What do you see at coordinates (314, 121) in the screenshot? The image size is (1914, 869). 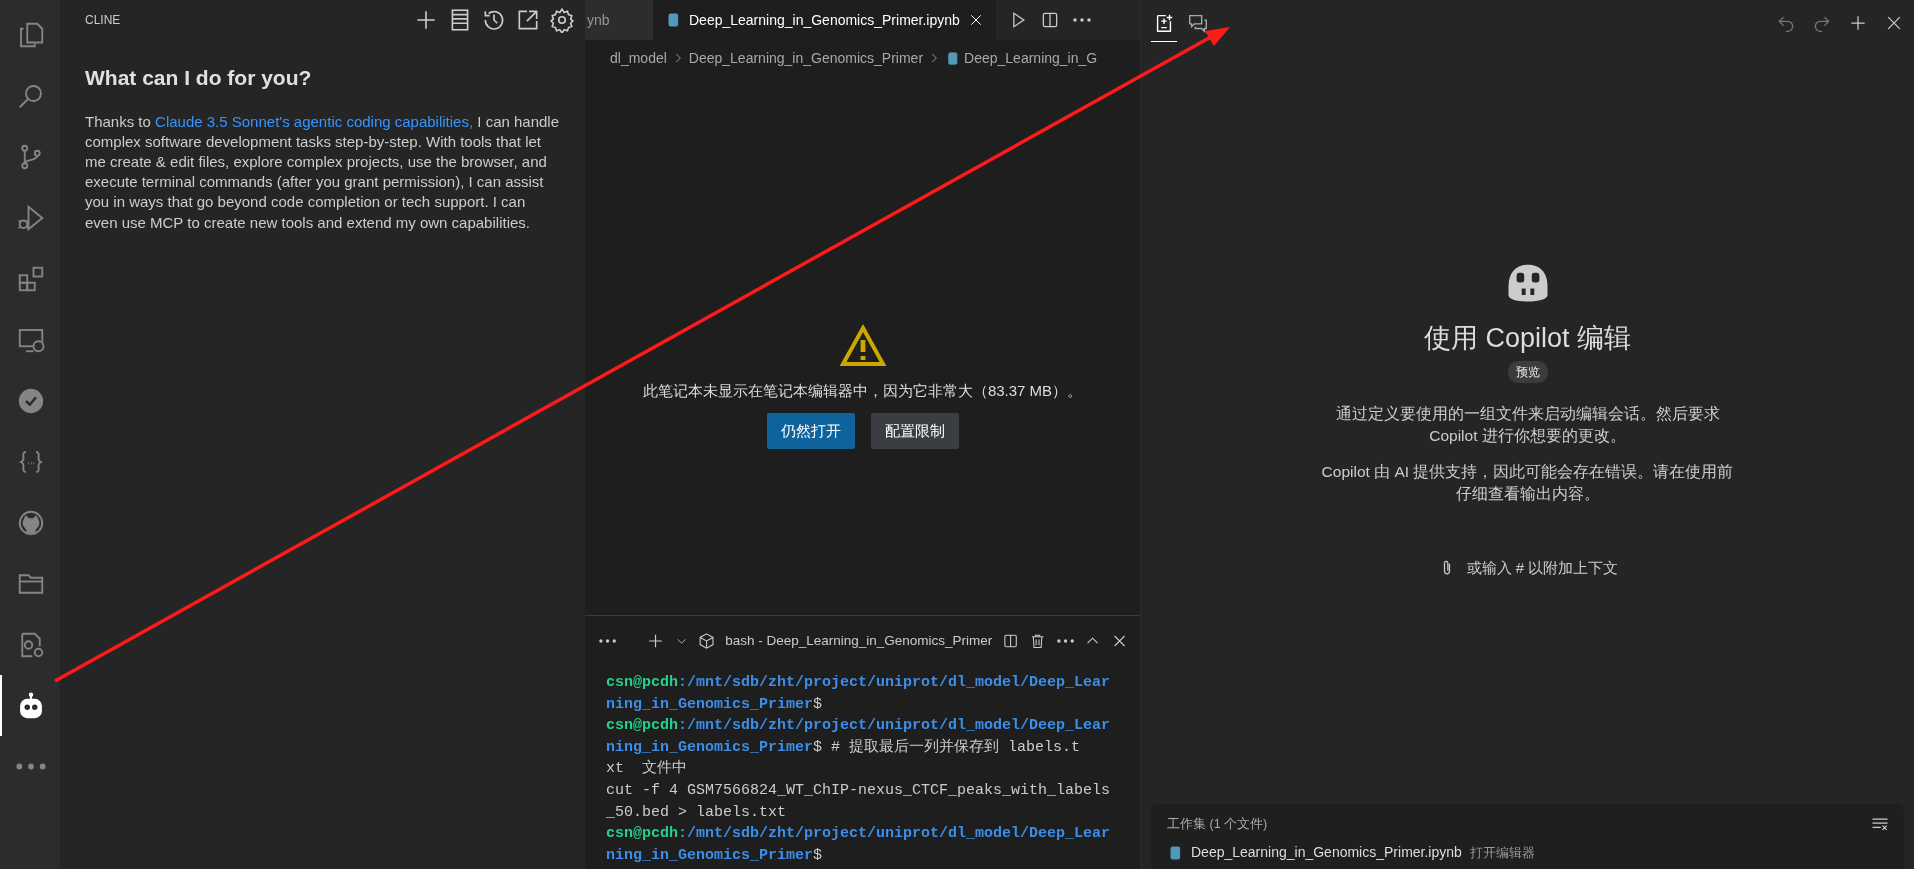 I see `link: Claude 3.5 Sonnet's agentic coding capabilities,` at bounding box center [314, 121].